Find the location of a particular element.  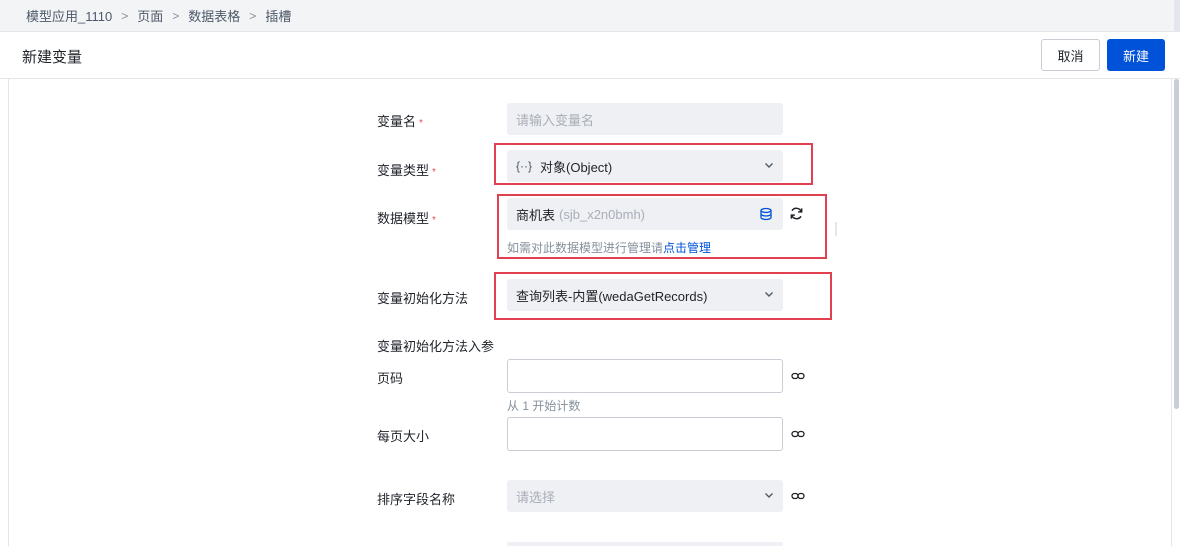

panel-header: 新建变量 取消 新建 is located at coordinates (590, 55).